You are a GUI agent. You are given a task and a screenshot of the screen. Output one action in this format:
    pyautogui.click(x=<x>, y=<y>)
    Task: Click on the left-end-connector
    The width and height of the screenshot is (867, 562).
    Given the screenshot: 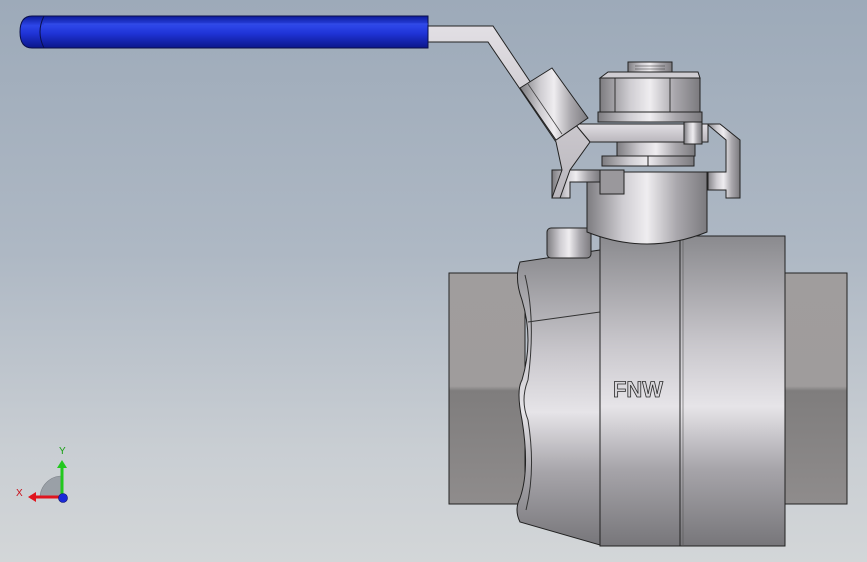 What is the action you would take?
    pyautogui.click(x=487, y=388)
    